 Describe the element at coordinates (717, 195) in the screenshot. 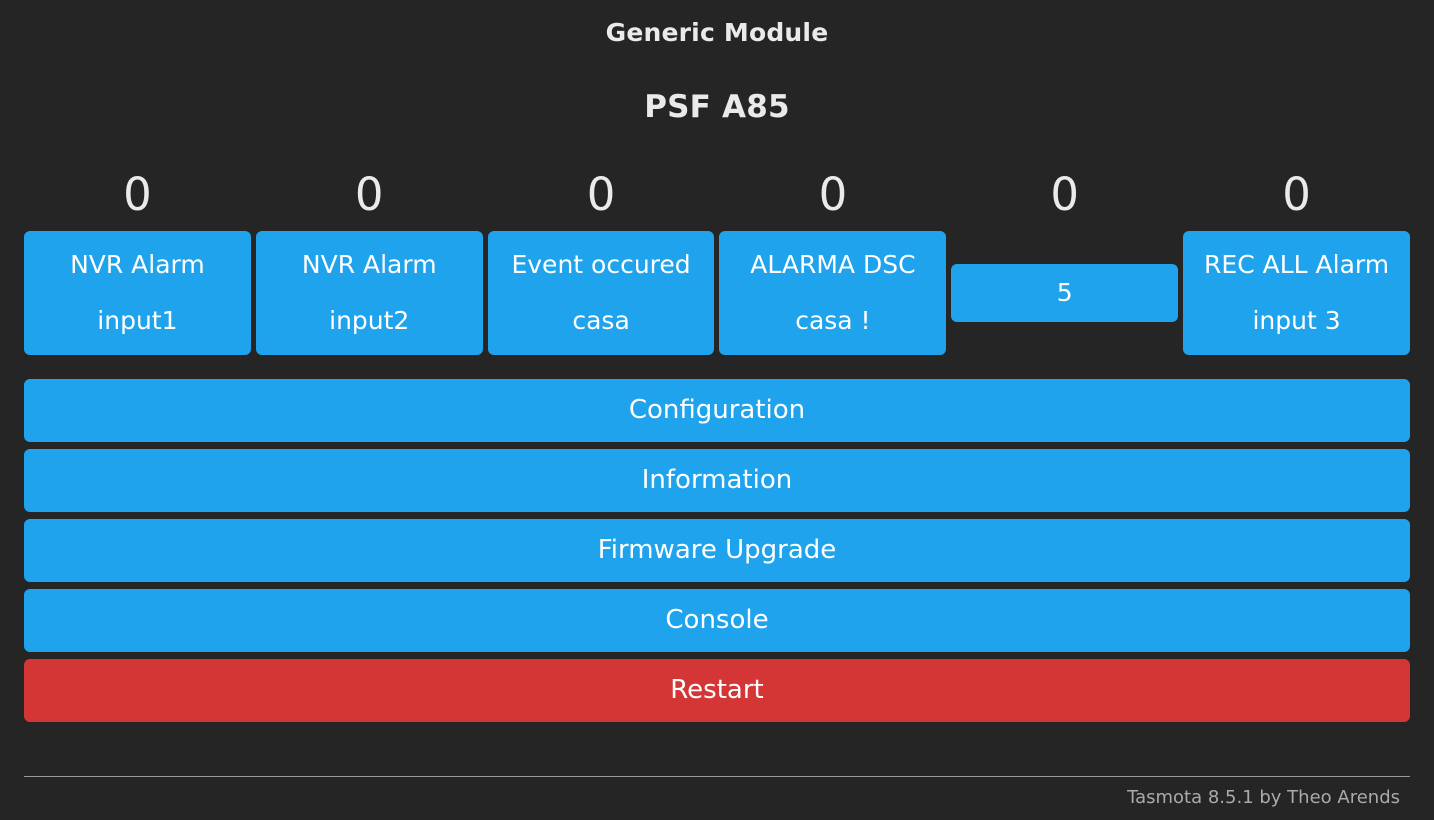

I see `status-values-row: 0 0 0 0 0 0` at that location.